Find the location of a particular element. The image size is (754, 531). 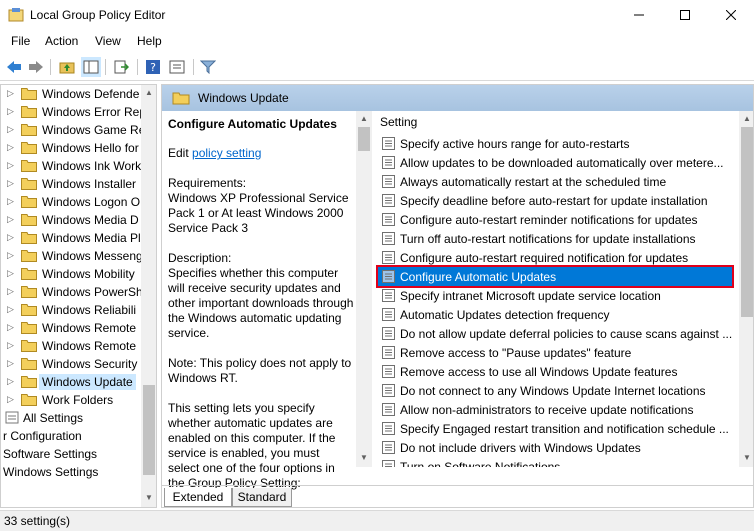

tree-item: ▷ Windows Error Rep is located at coordinates (73, 112).